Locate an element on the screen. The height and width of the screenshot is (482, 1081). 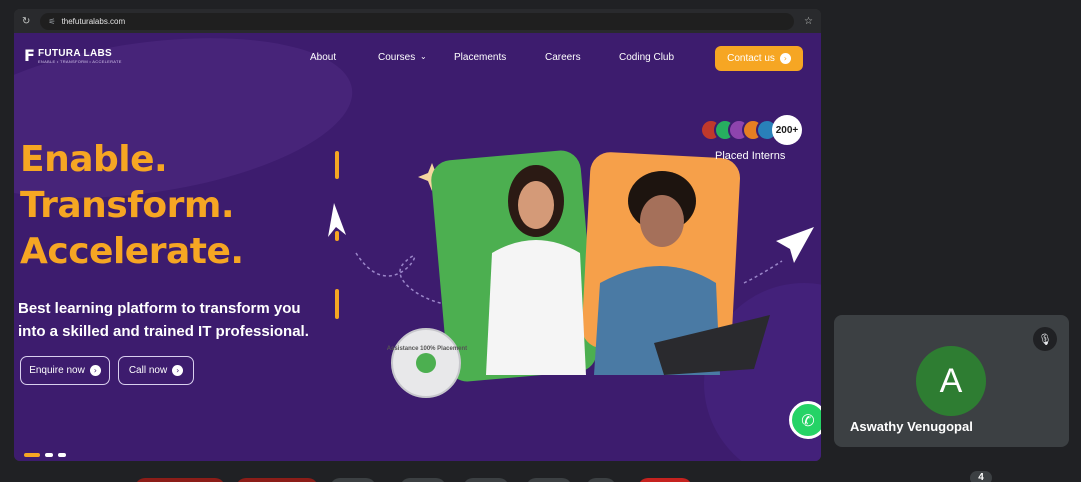
dotted-path is located at coordinates (763, 272).